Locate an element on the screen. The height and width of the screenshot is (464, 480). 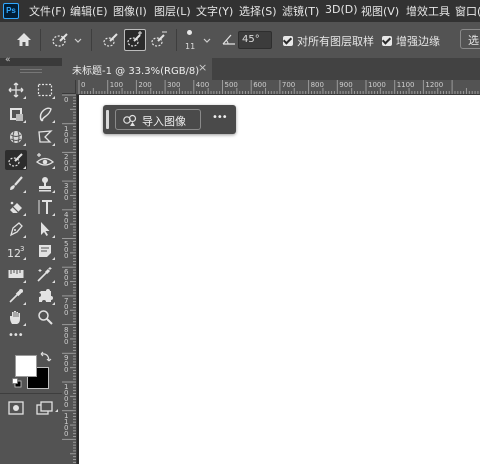
ruler-label: 1100 is located at coordinates (405, 85).